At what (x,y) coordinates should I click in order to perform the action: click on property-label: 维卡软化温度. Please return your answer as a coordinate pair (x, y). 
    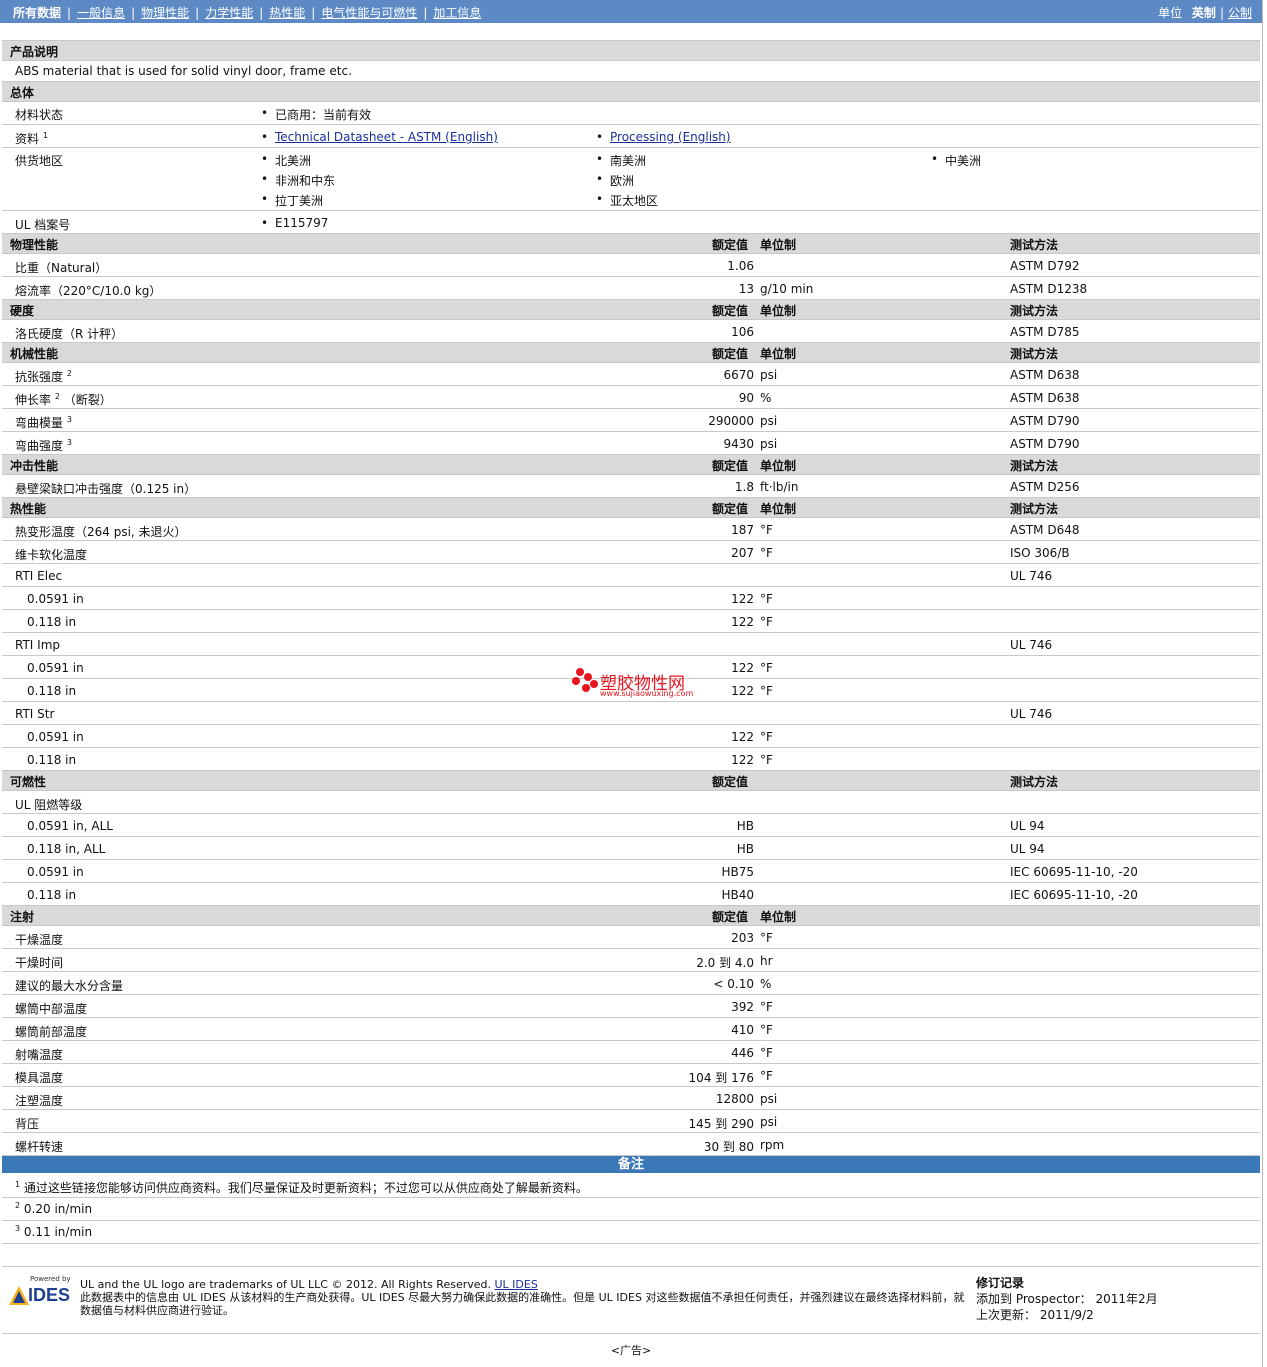
    Looking at the image, I should click on (51, 555).